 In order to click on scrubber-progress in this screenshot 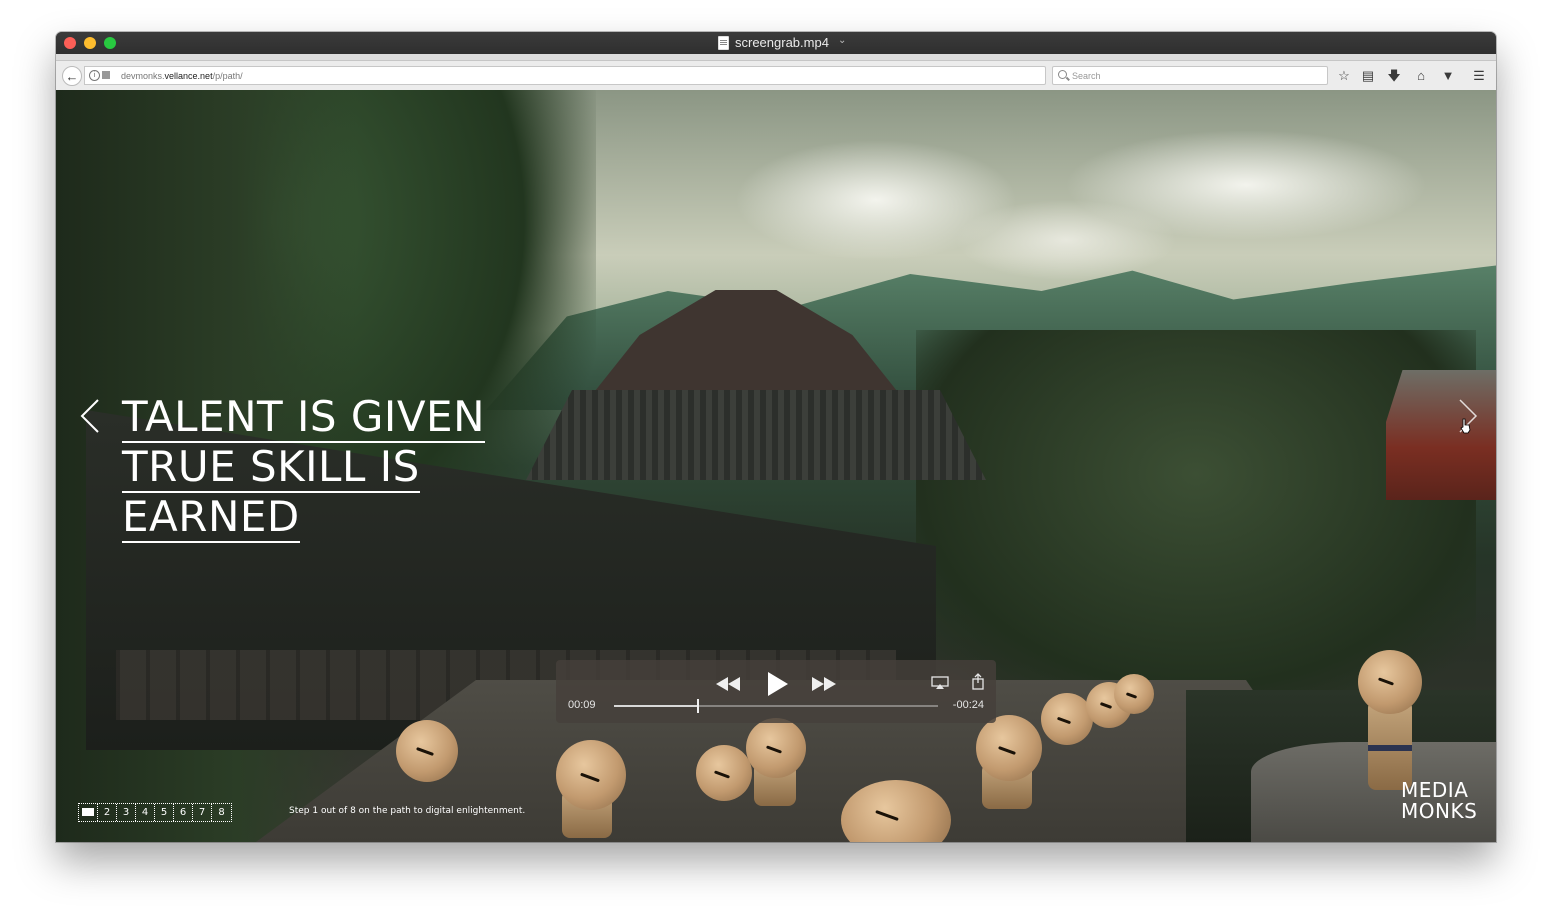, I will do `click(656, 706)`.